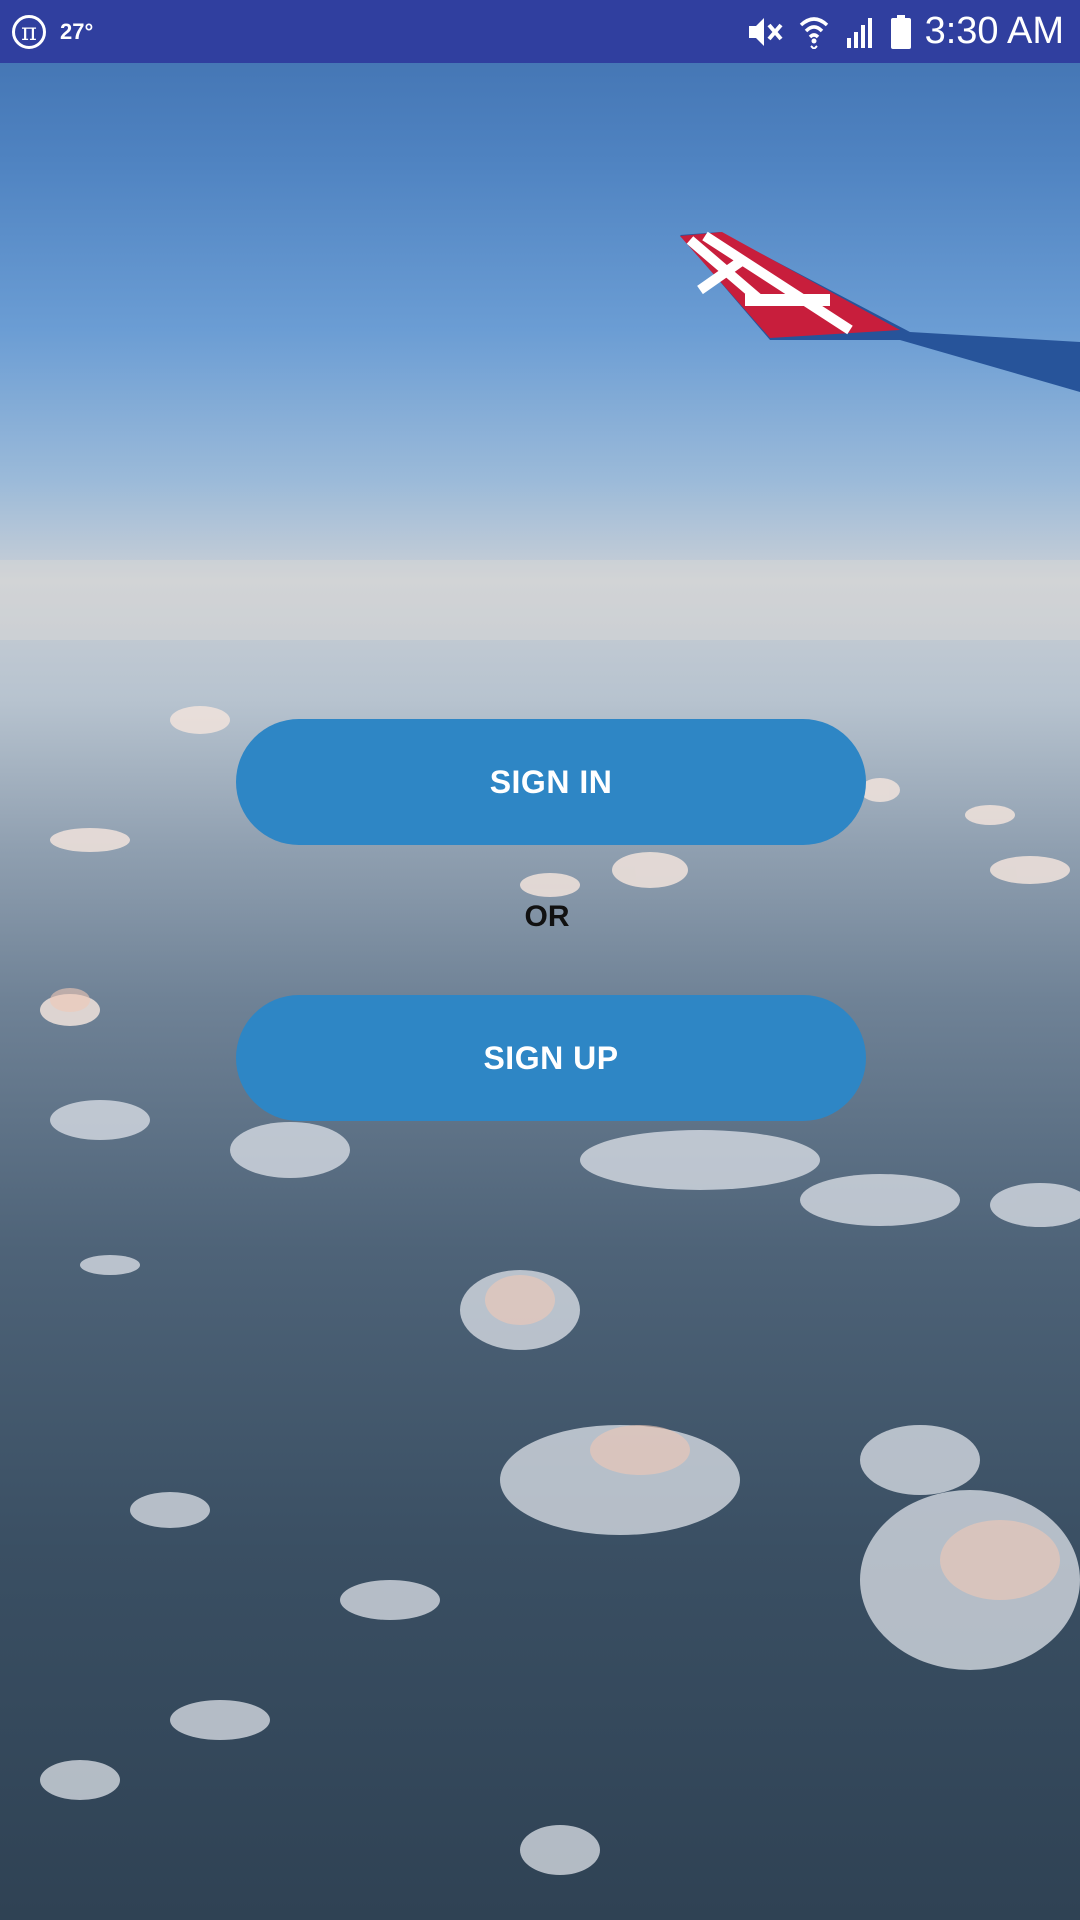 The width and height of the screenshot is (1080, 1920). I want to click on mute-icon, so click(765, 32).